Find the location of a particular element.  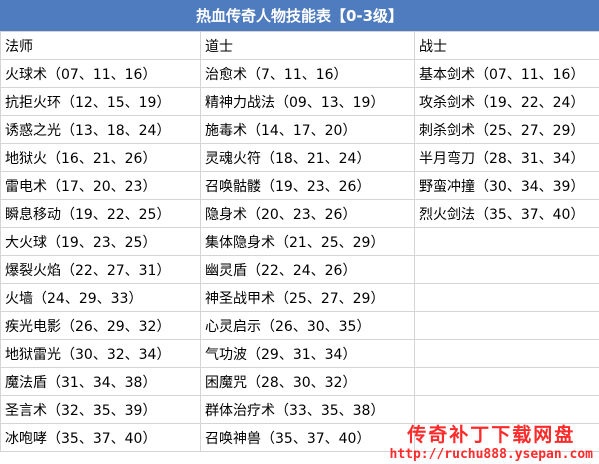

taoist-skill-cell: 群体治疗术（33、35、38） is located at coordinates (307, 409).